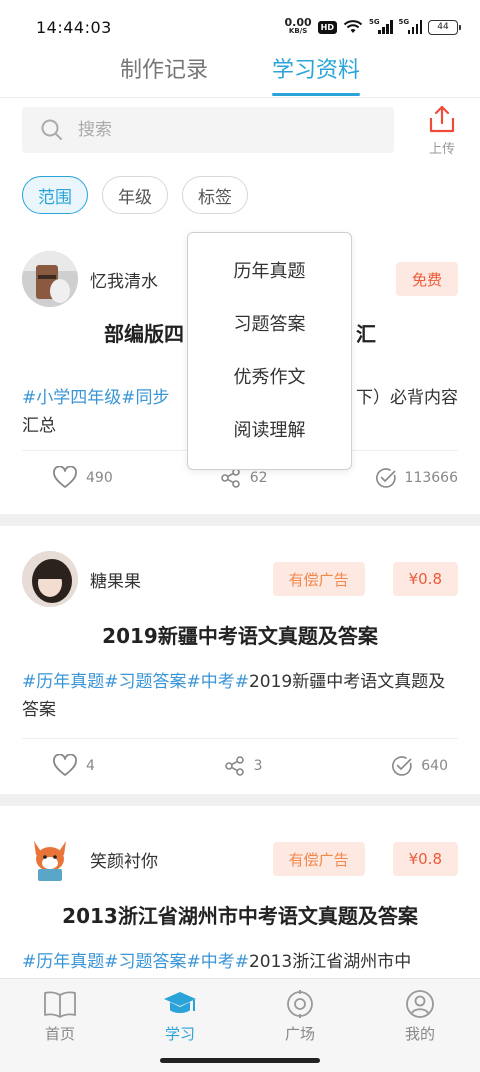 The height and width of the screenshot is (1072, 480). What do you see at coordinates (240, 76) in the screenshot?
I see `top-tabs: 制作记录 学习资料` at bounding box center [240, 76].